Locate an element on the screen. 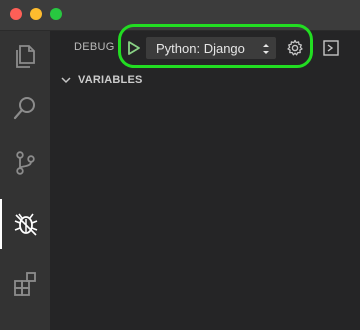  chevron-down-icon is located at coordinates (66, 80).